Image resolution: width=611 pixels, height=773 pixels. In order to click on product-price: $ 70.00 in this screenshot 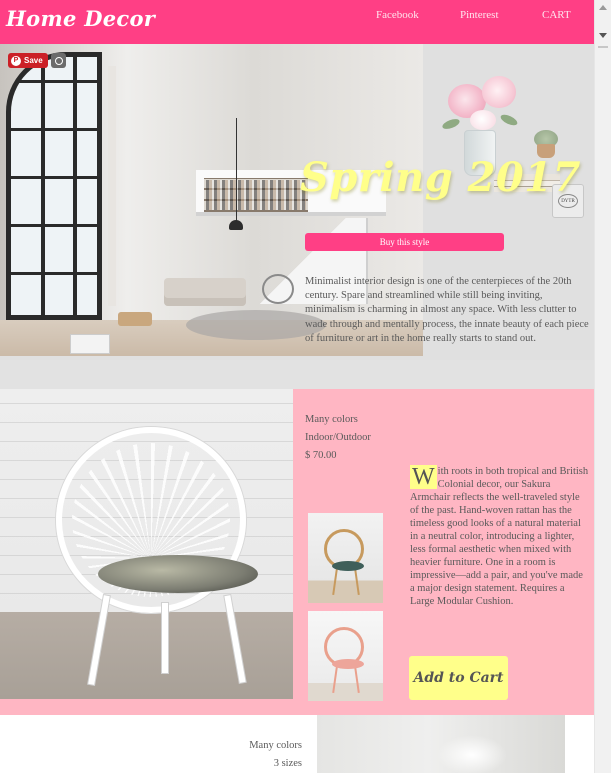, I will do `click(321, 455)`.